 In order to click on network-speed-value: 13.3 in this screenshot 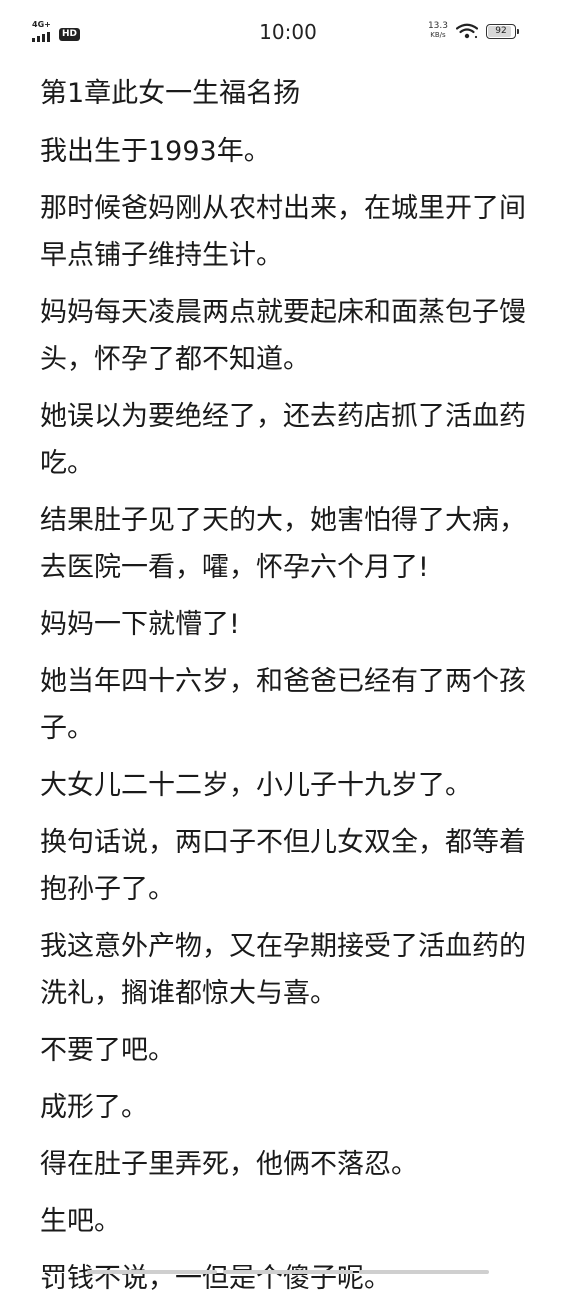, I will do `click(437, 26)`.